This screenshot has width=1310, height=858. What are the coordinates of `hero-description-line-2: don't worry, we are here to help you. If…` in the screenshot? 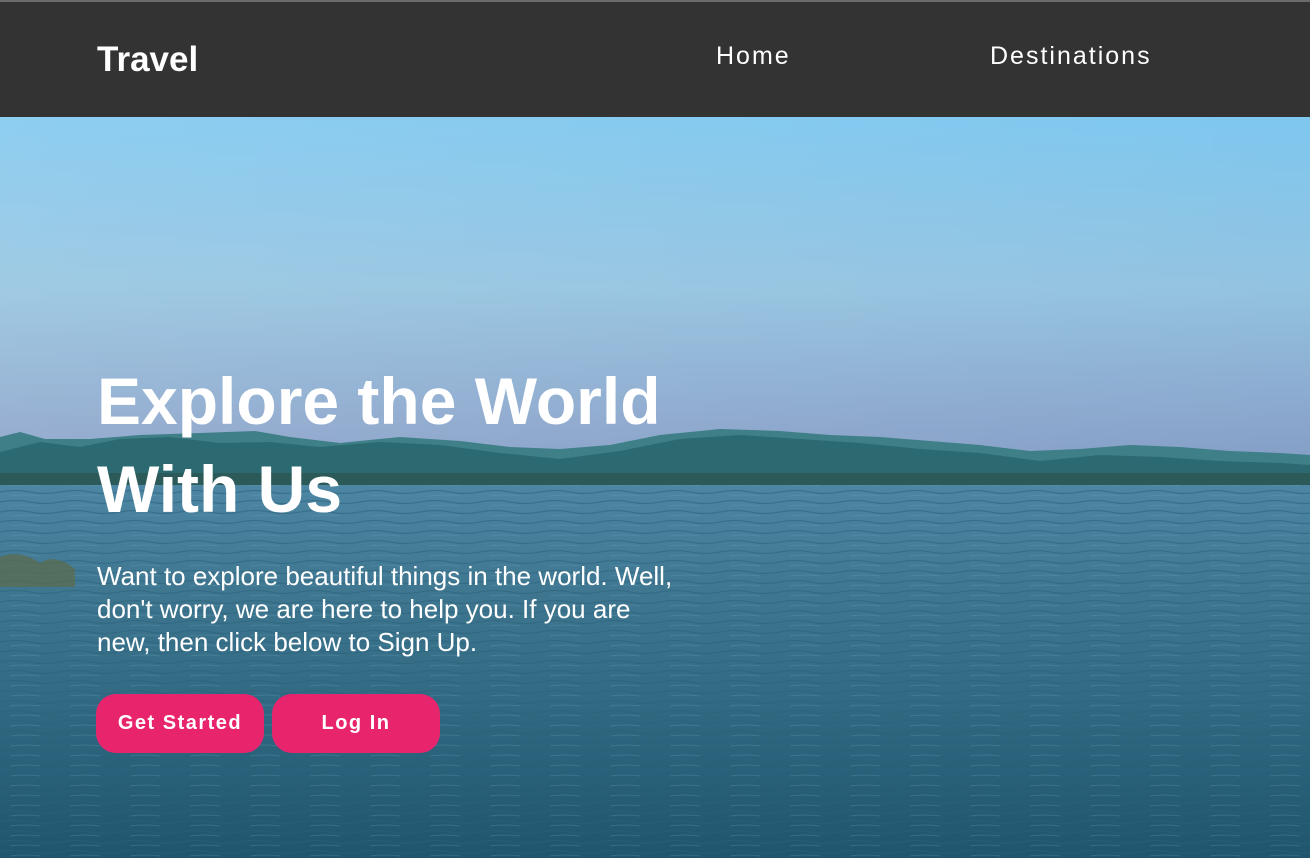 It's located at (364, 609).